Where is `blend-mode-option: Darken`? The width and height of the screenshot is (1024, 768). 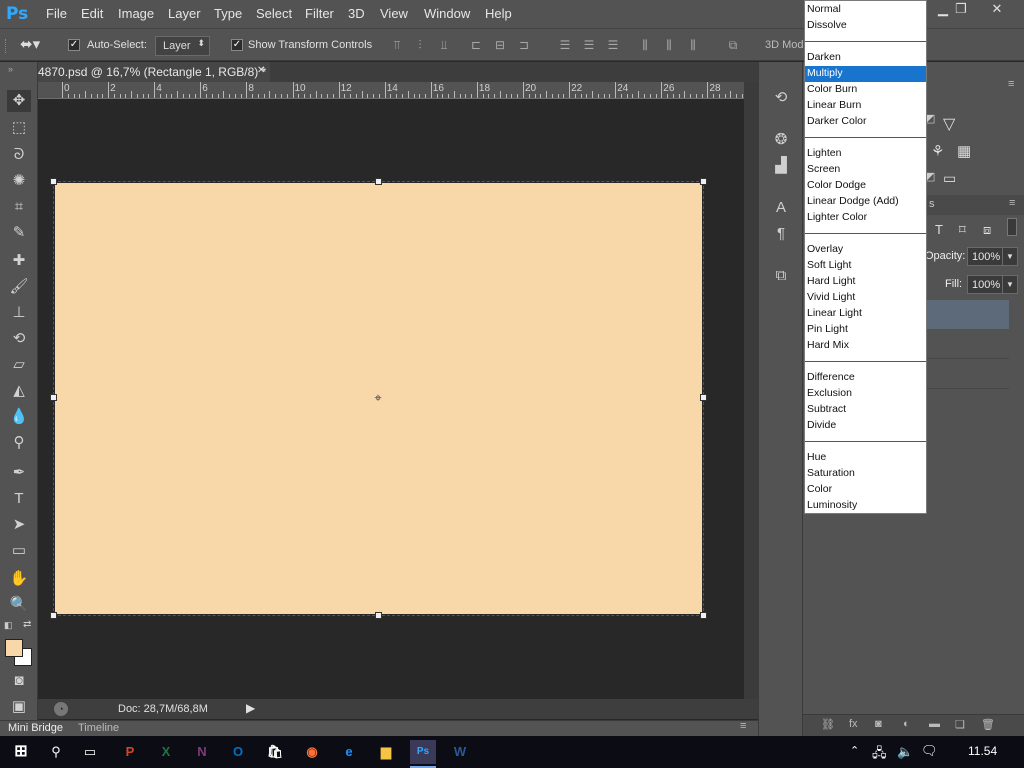
blend-mode-option: Darken is located at coordinates (865, 58).